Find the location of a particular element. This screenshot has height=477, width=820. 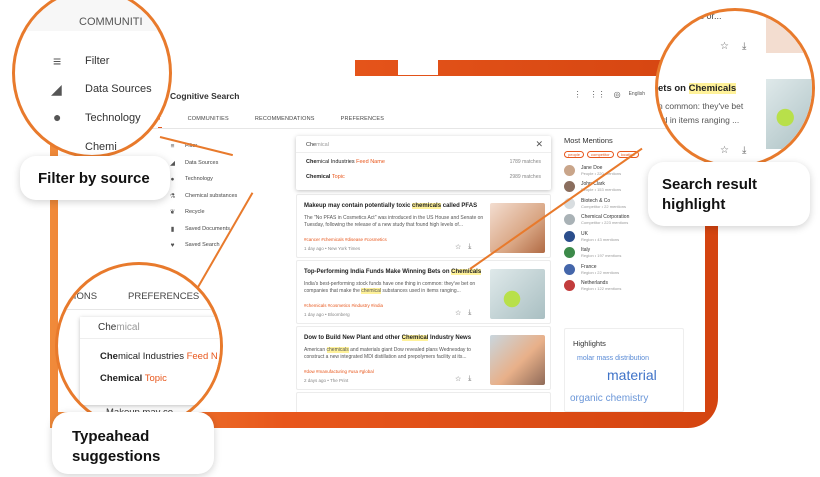

zoom-suggestion: Chemical Industries Feed N is located at coordinates (159, 356).